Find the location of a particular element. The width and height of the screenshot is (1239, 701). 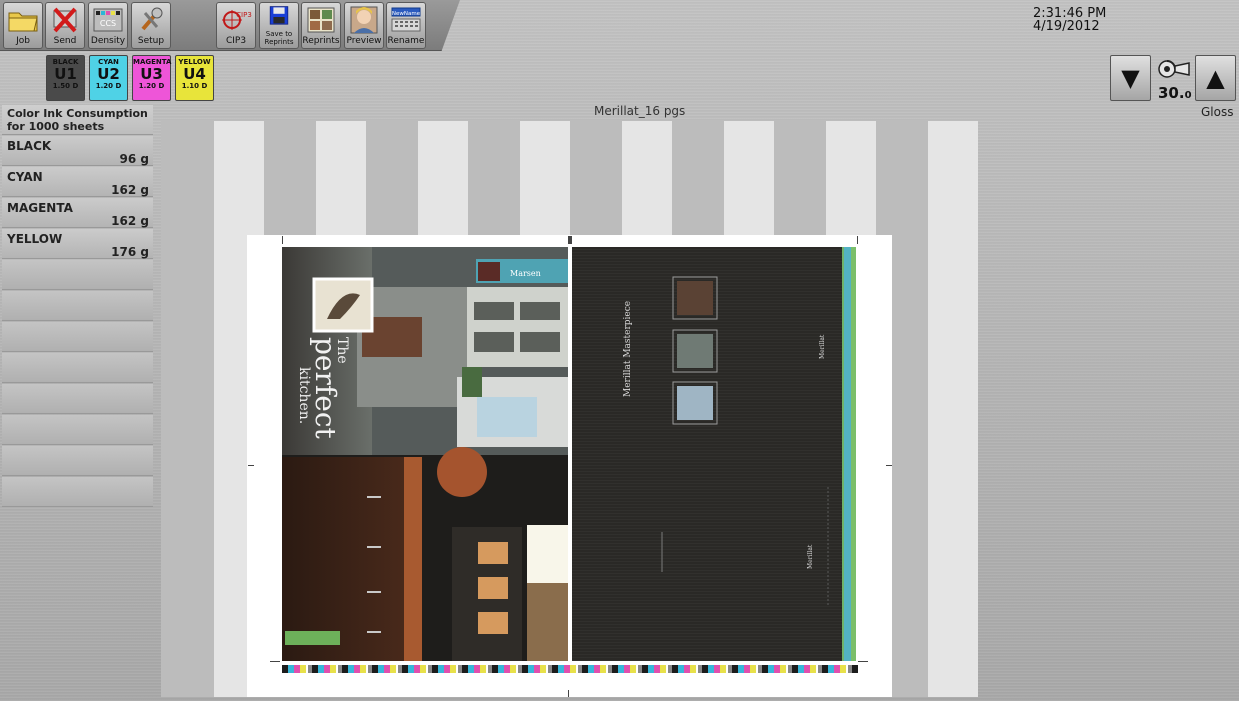

cip3-target-icon: CIP3 is located at coordinates (237, 20).